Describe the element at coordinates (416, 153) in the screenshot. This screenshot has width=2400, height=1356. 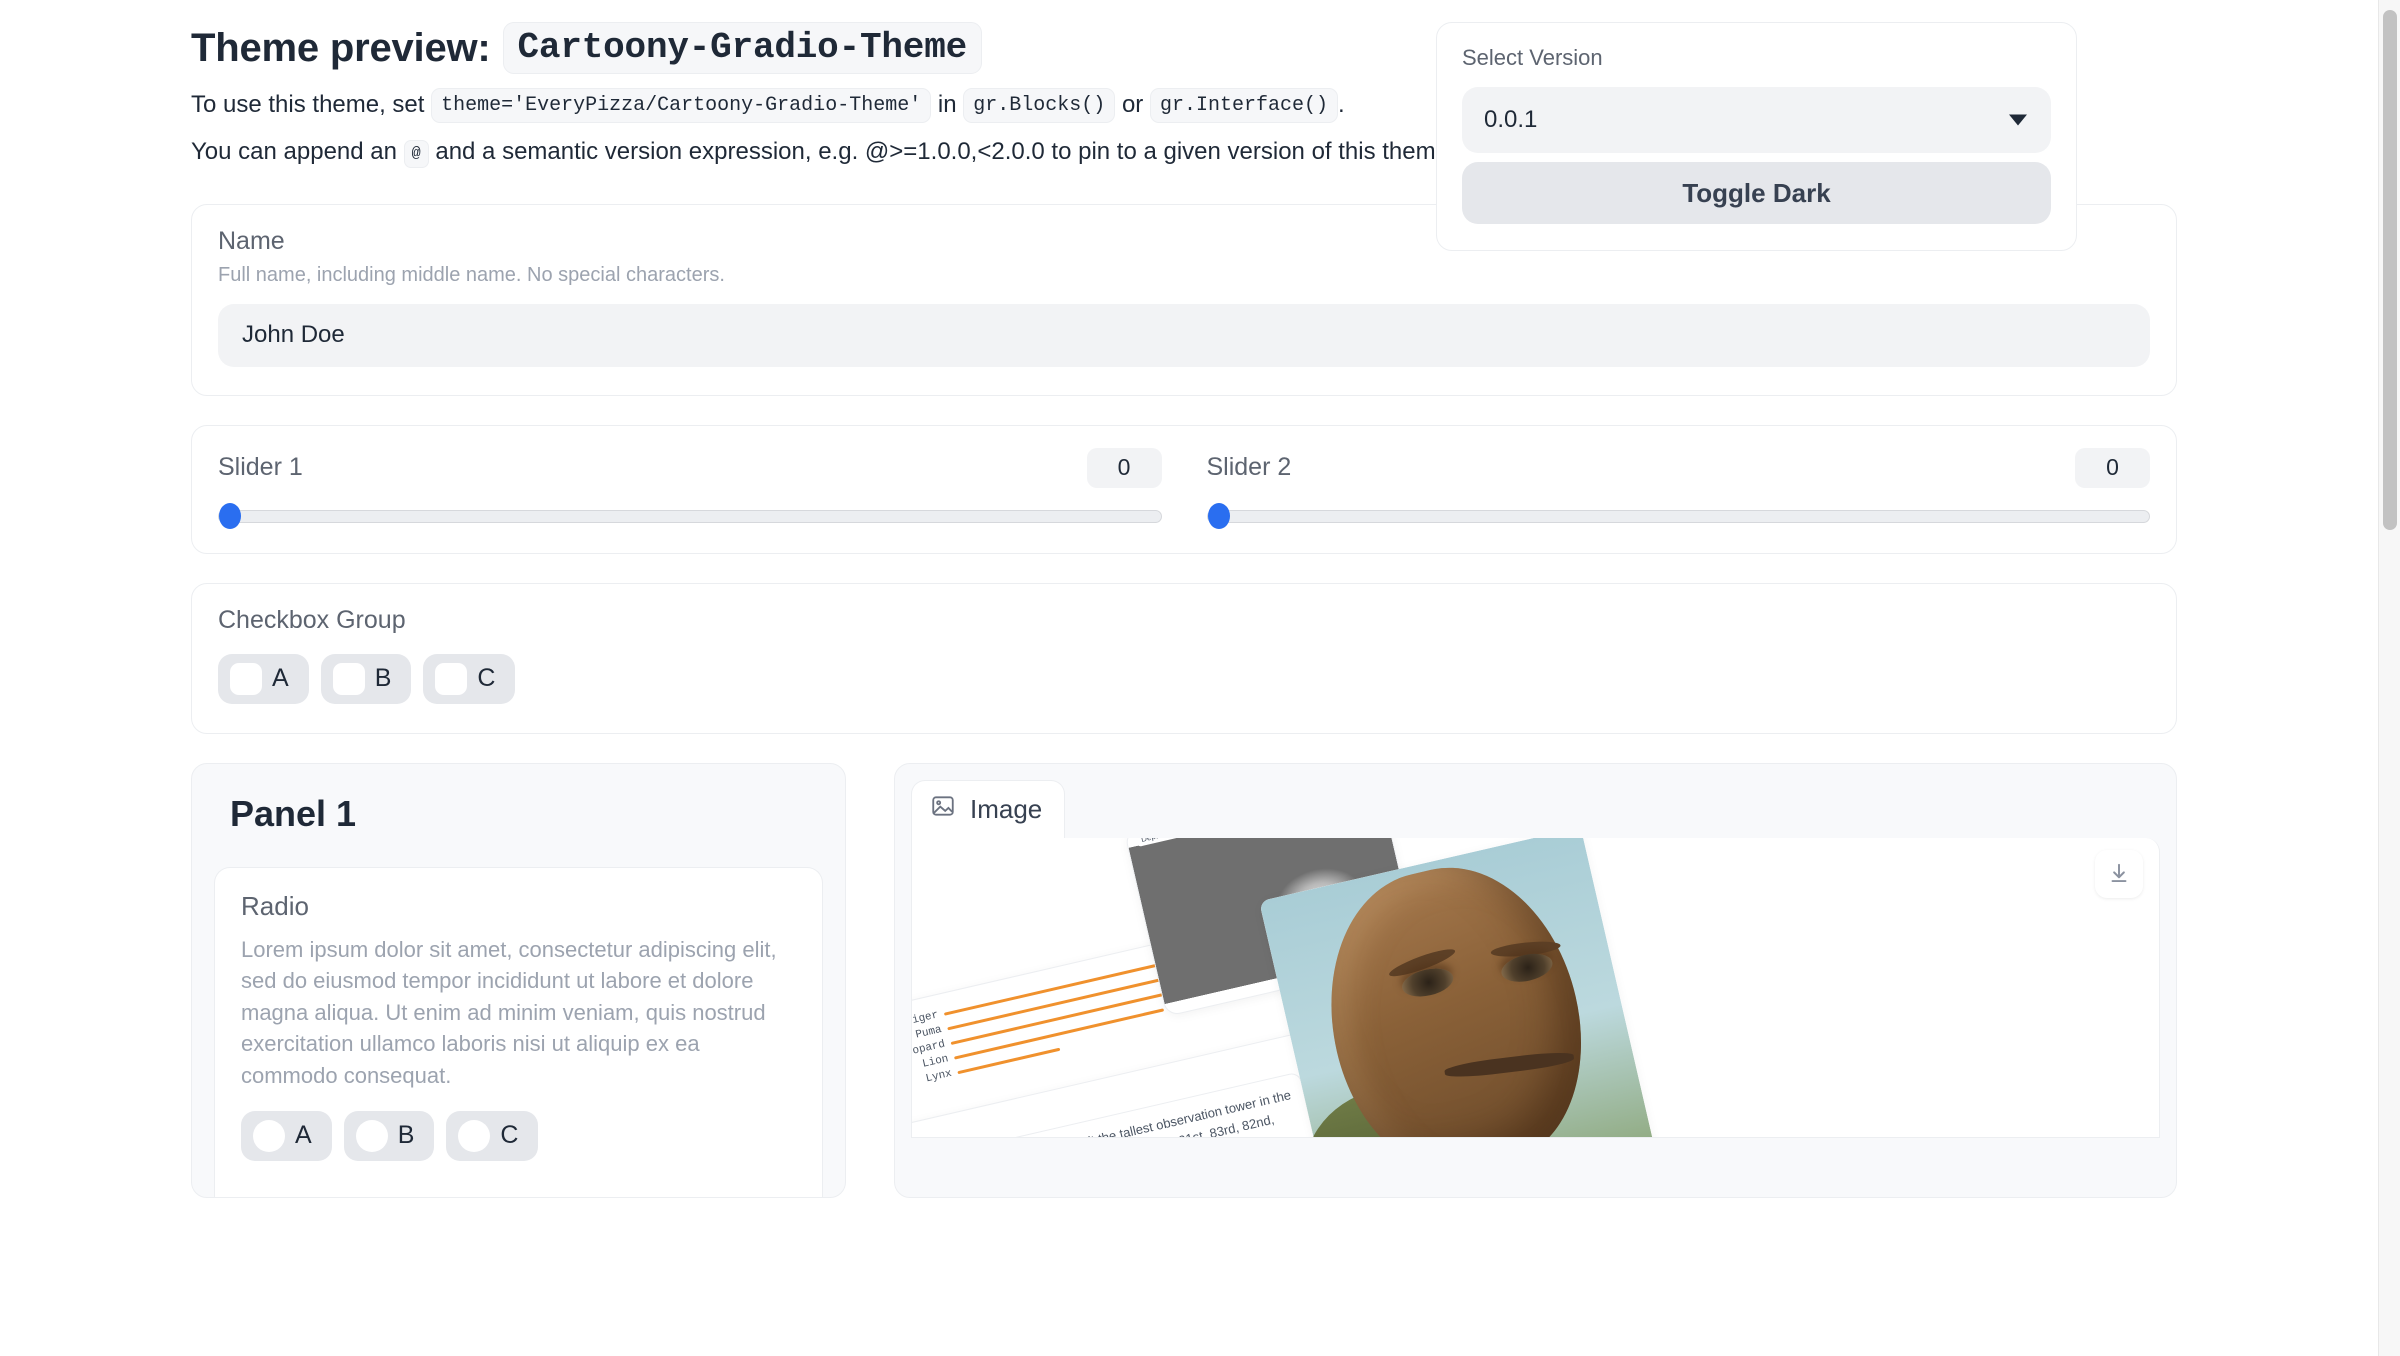
I see `at-symbol-code: @` at that location.